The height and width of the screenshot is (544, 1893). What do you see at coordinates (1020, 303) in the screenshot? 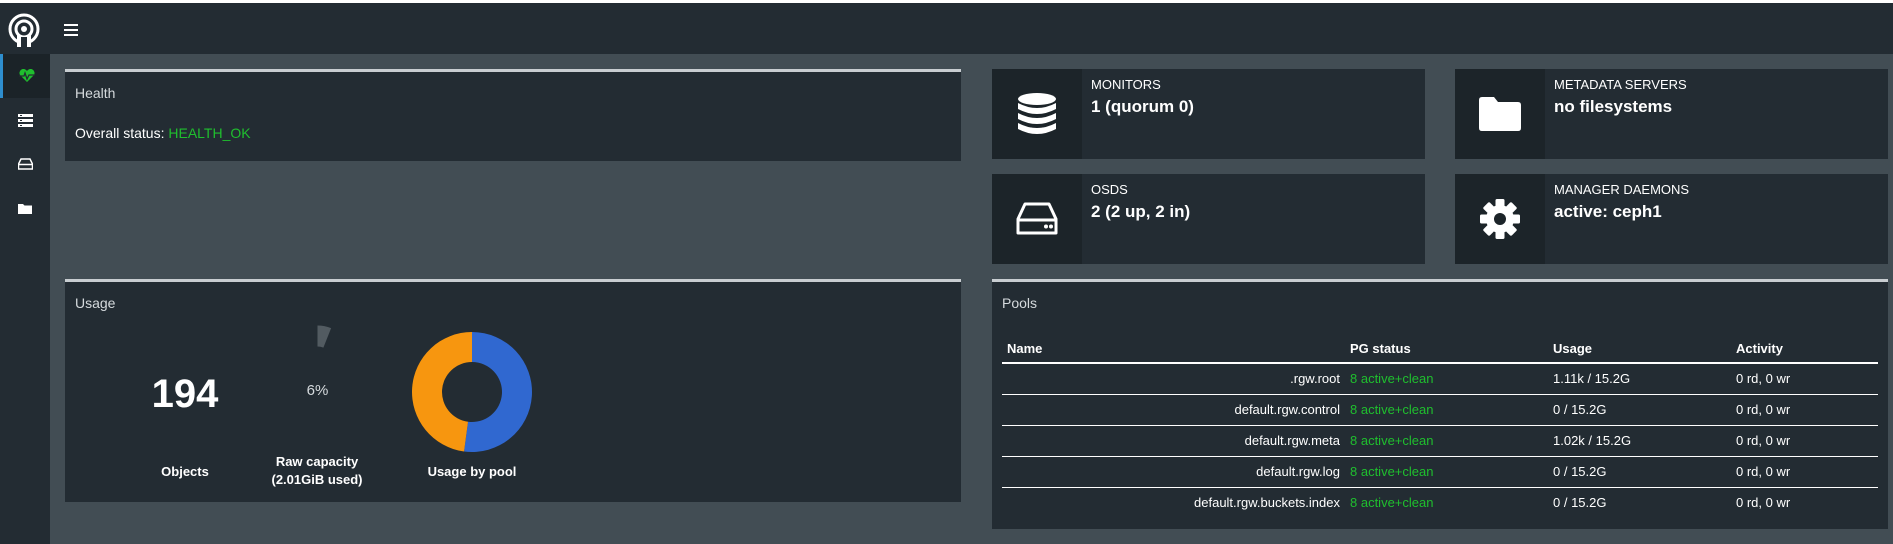
I see `panel-title: Pools` at bounding box center [1020, 303].